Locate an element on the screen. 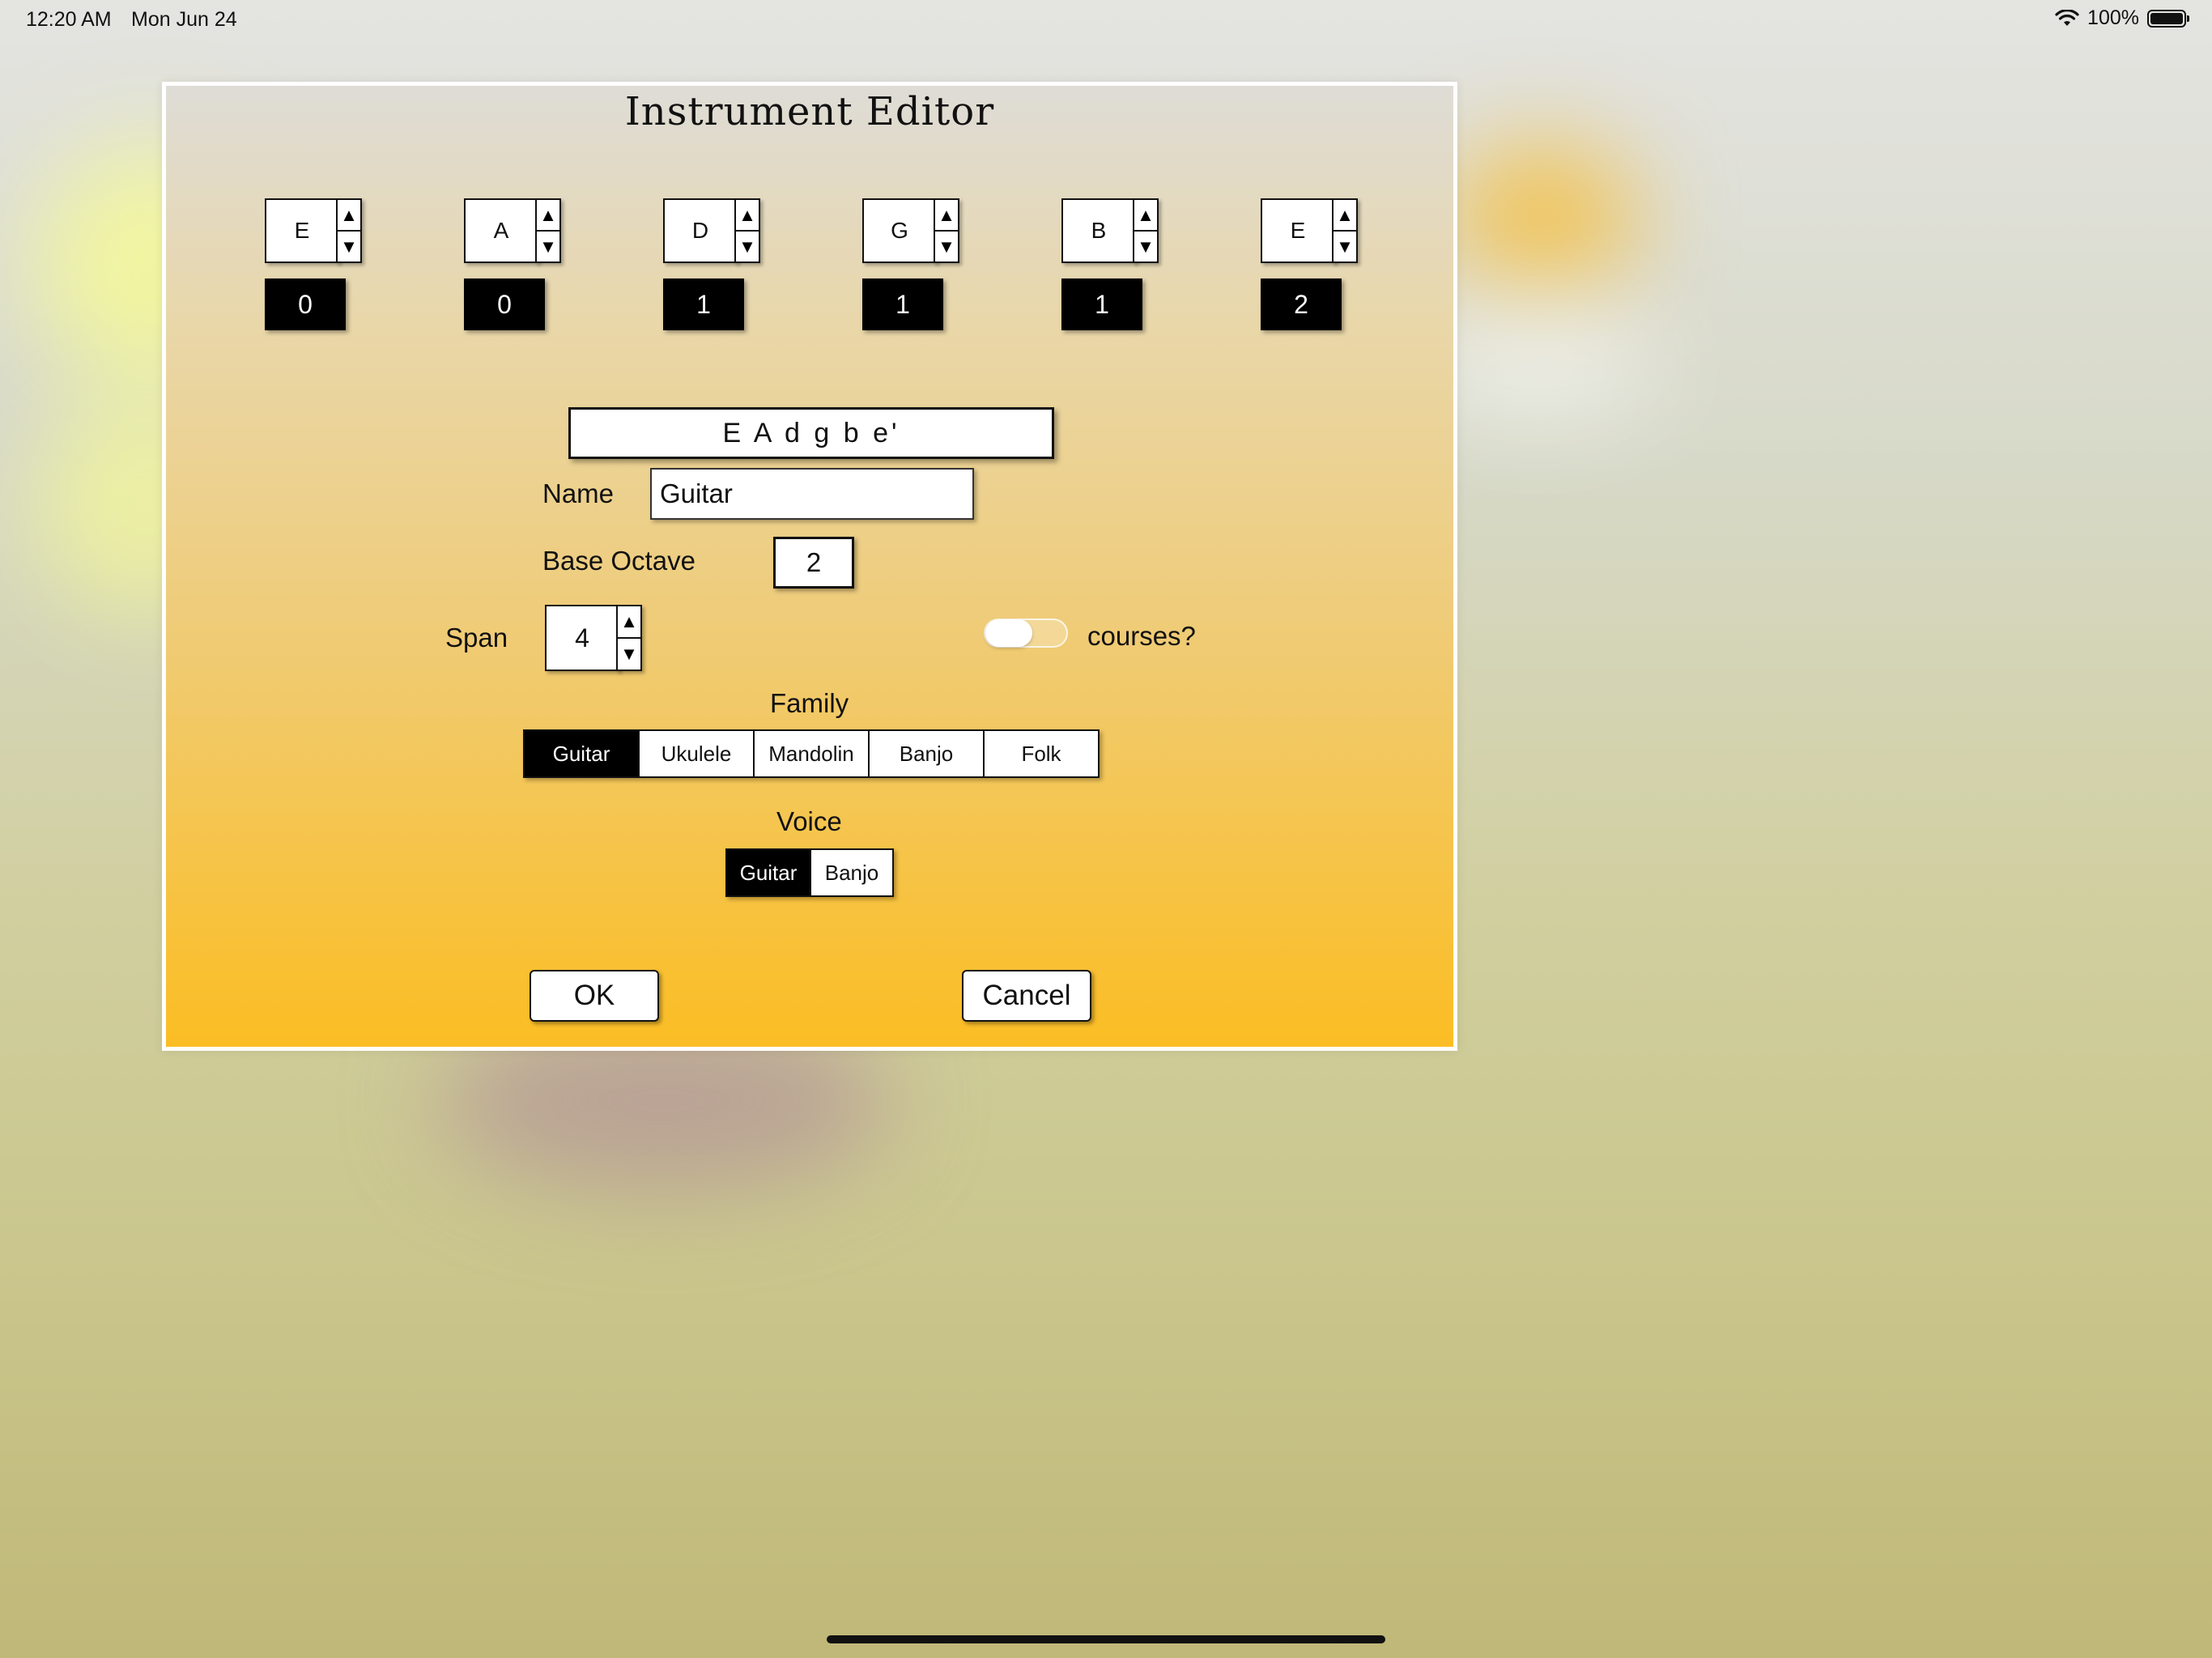 The width and height of the screenshot is (2212, 1658). string-note-1: E is located at coordinates (302, 230).